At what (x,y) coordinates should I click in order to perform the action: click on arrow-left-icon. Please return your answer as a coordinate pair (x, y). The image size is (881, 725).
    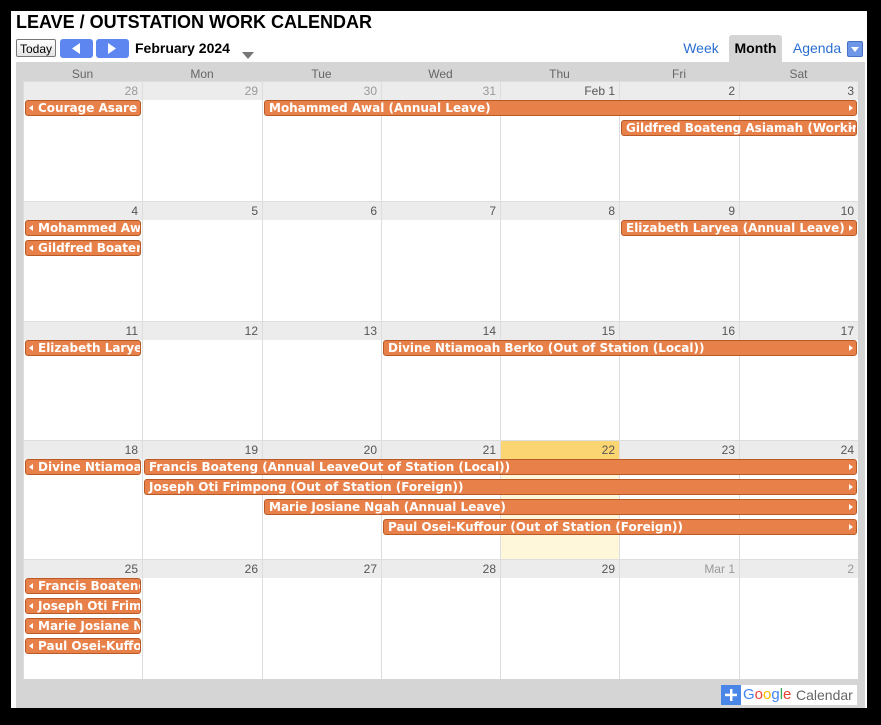
    Looking at the image, I should click on (76, 48).